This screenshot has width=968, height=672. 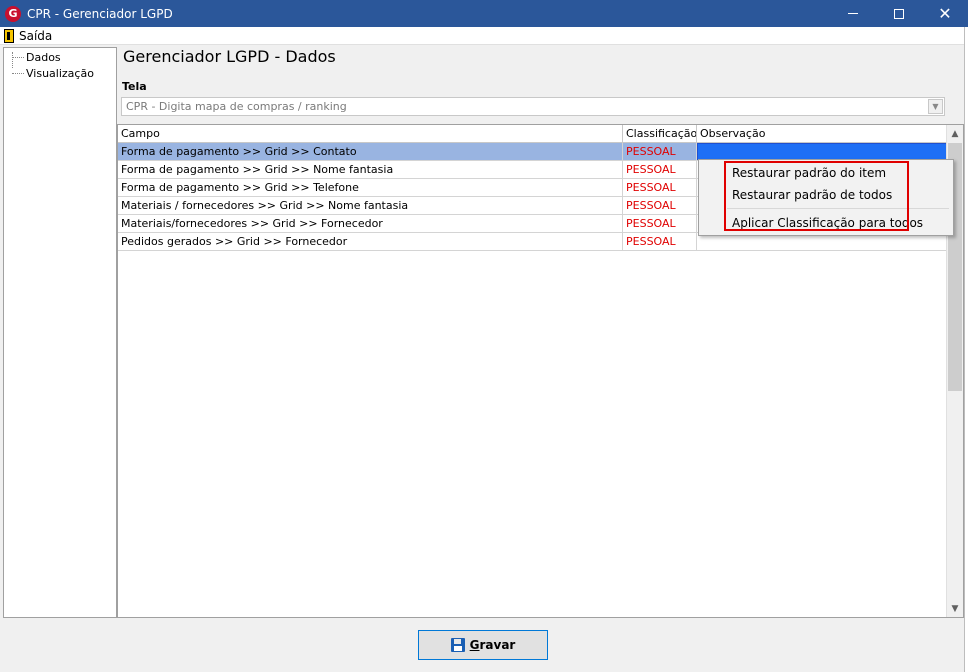 I want to click on tree-item-visualizacao: Visualização, so click(x=53, y=73).